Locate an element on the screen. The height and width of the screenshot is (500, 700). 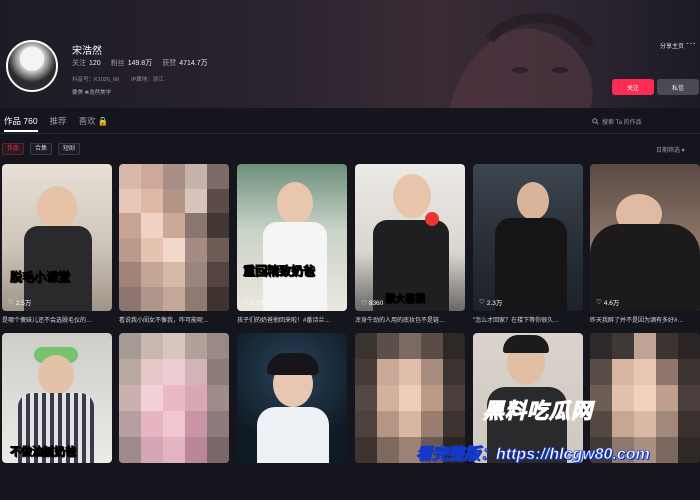
video-likes: ♡ 4.6万 is located at coordinates (608, 303).